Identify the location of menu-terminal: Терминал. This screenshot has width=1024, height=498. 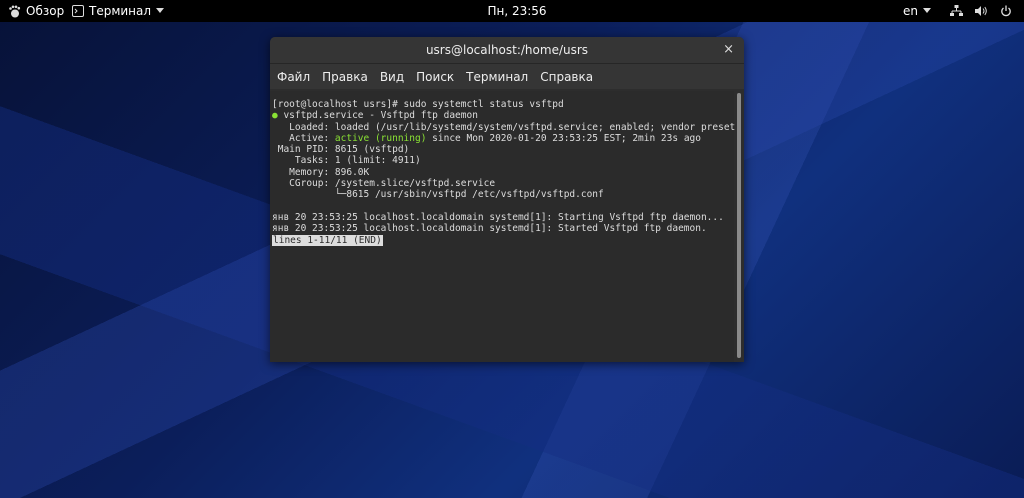
(497, 77).